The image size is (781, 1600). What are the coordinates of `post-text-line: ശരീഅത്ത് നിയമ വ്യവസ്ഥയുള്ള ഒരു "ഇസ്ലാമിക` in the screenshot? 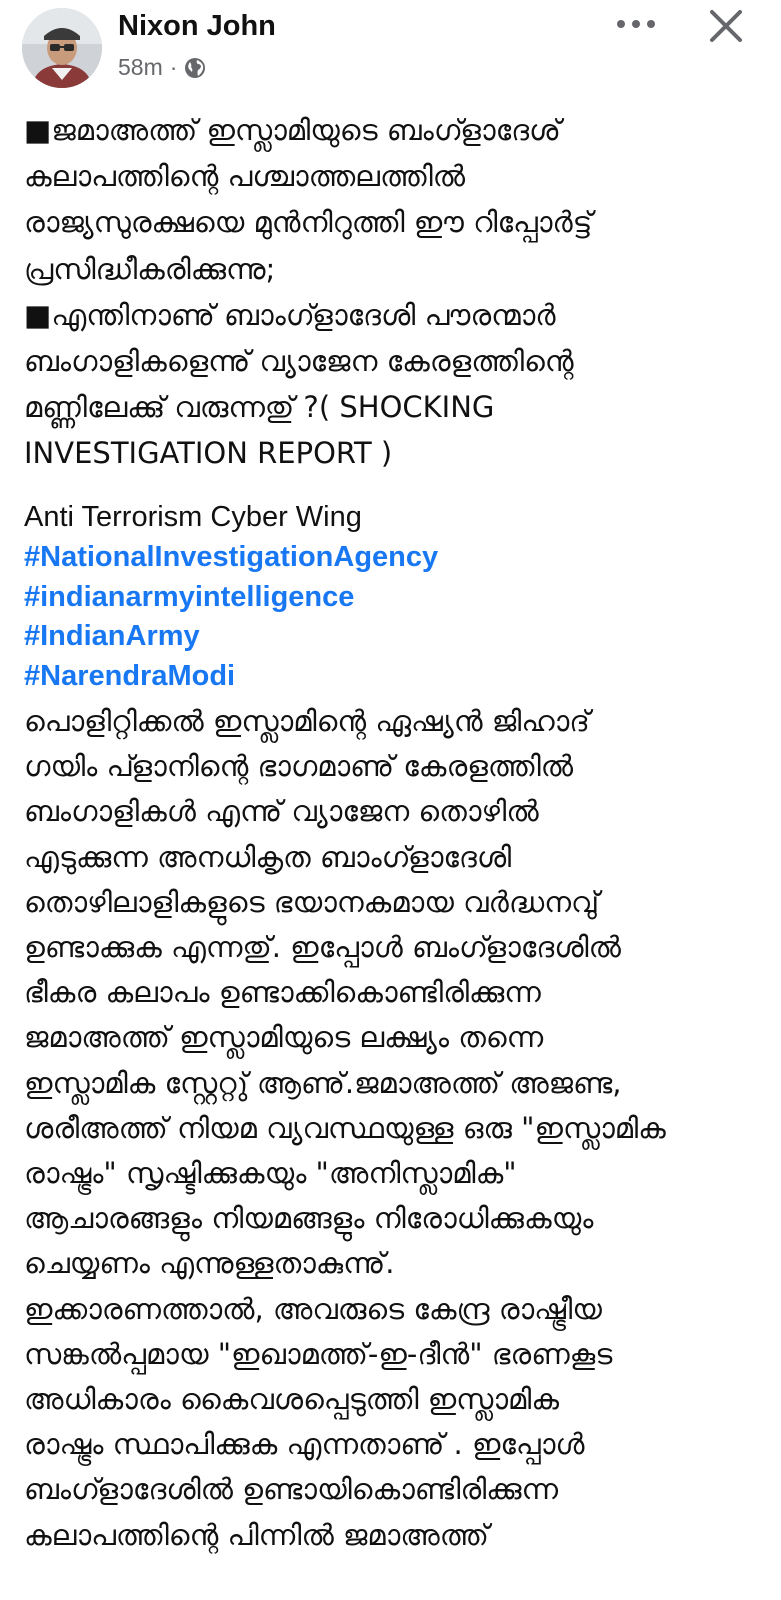 It's located at (345, 1127).